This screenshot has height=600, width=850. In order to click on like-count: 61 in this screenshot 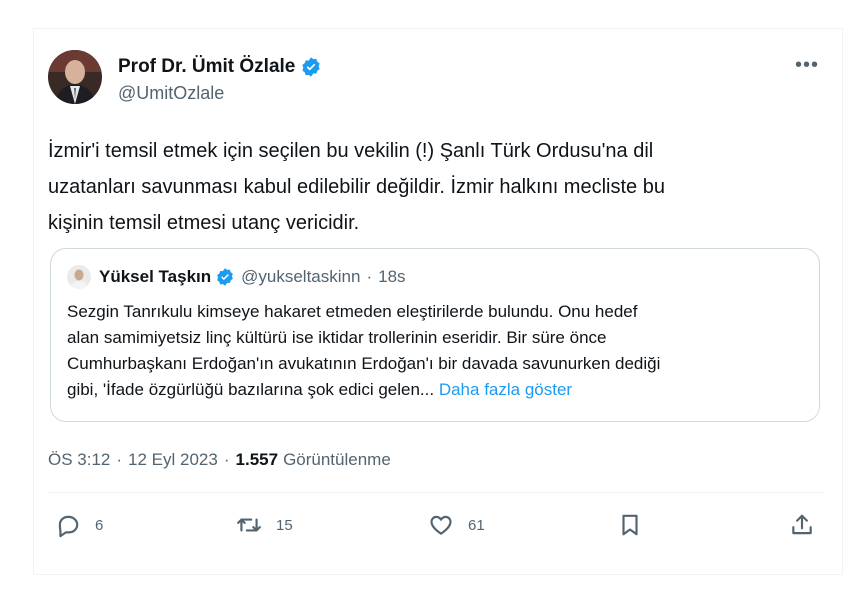, I will do `click(476, 525)`.